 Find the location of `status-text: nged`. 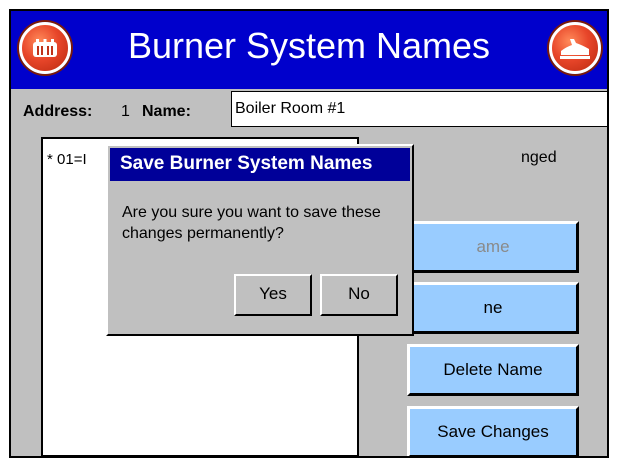

status-text: nged is located at coordinates (539, 157).